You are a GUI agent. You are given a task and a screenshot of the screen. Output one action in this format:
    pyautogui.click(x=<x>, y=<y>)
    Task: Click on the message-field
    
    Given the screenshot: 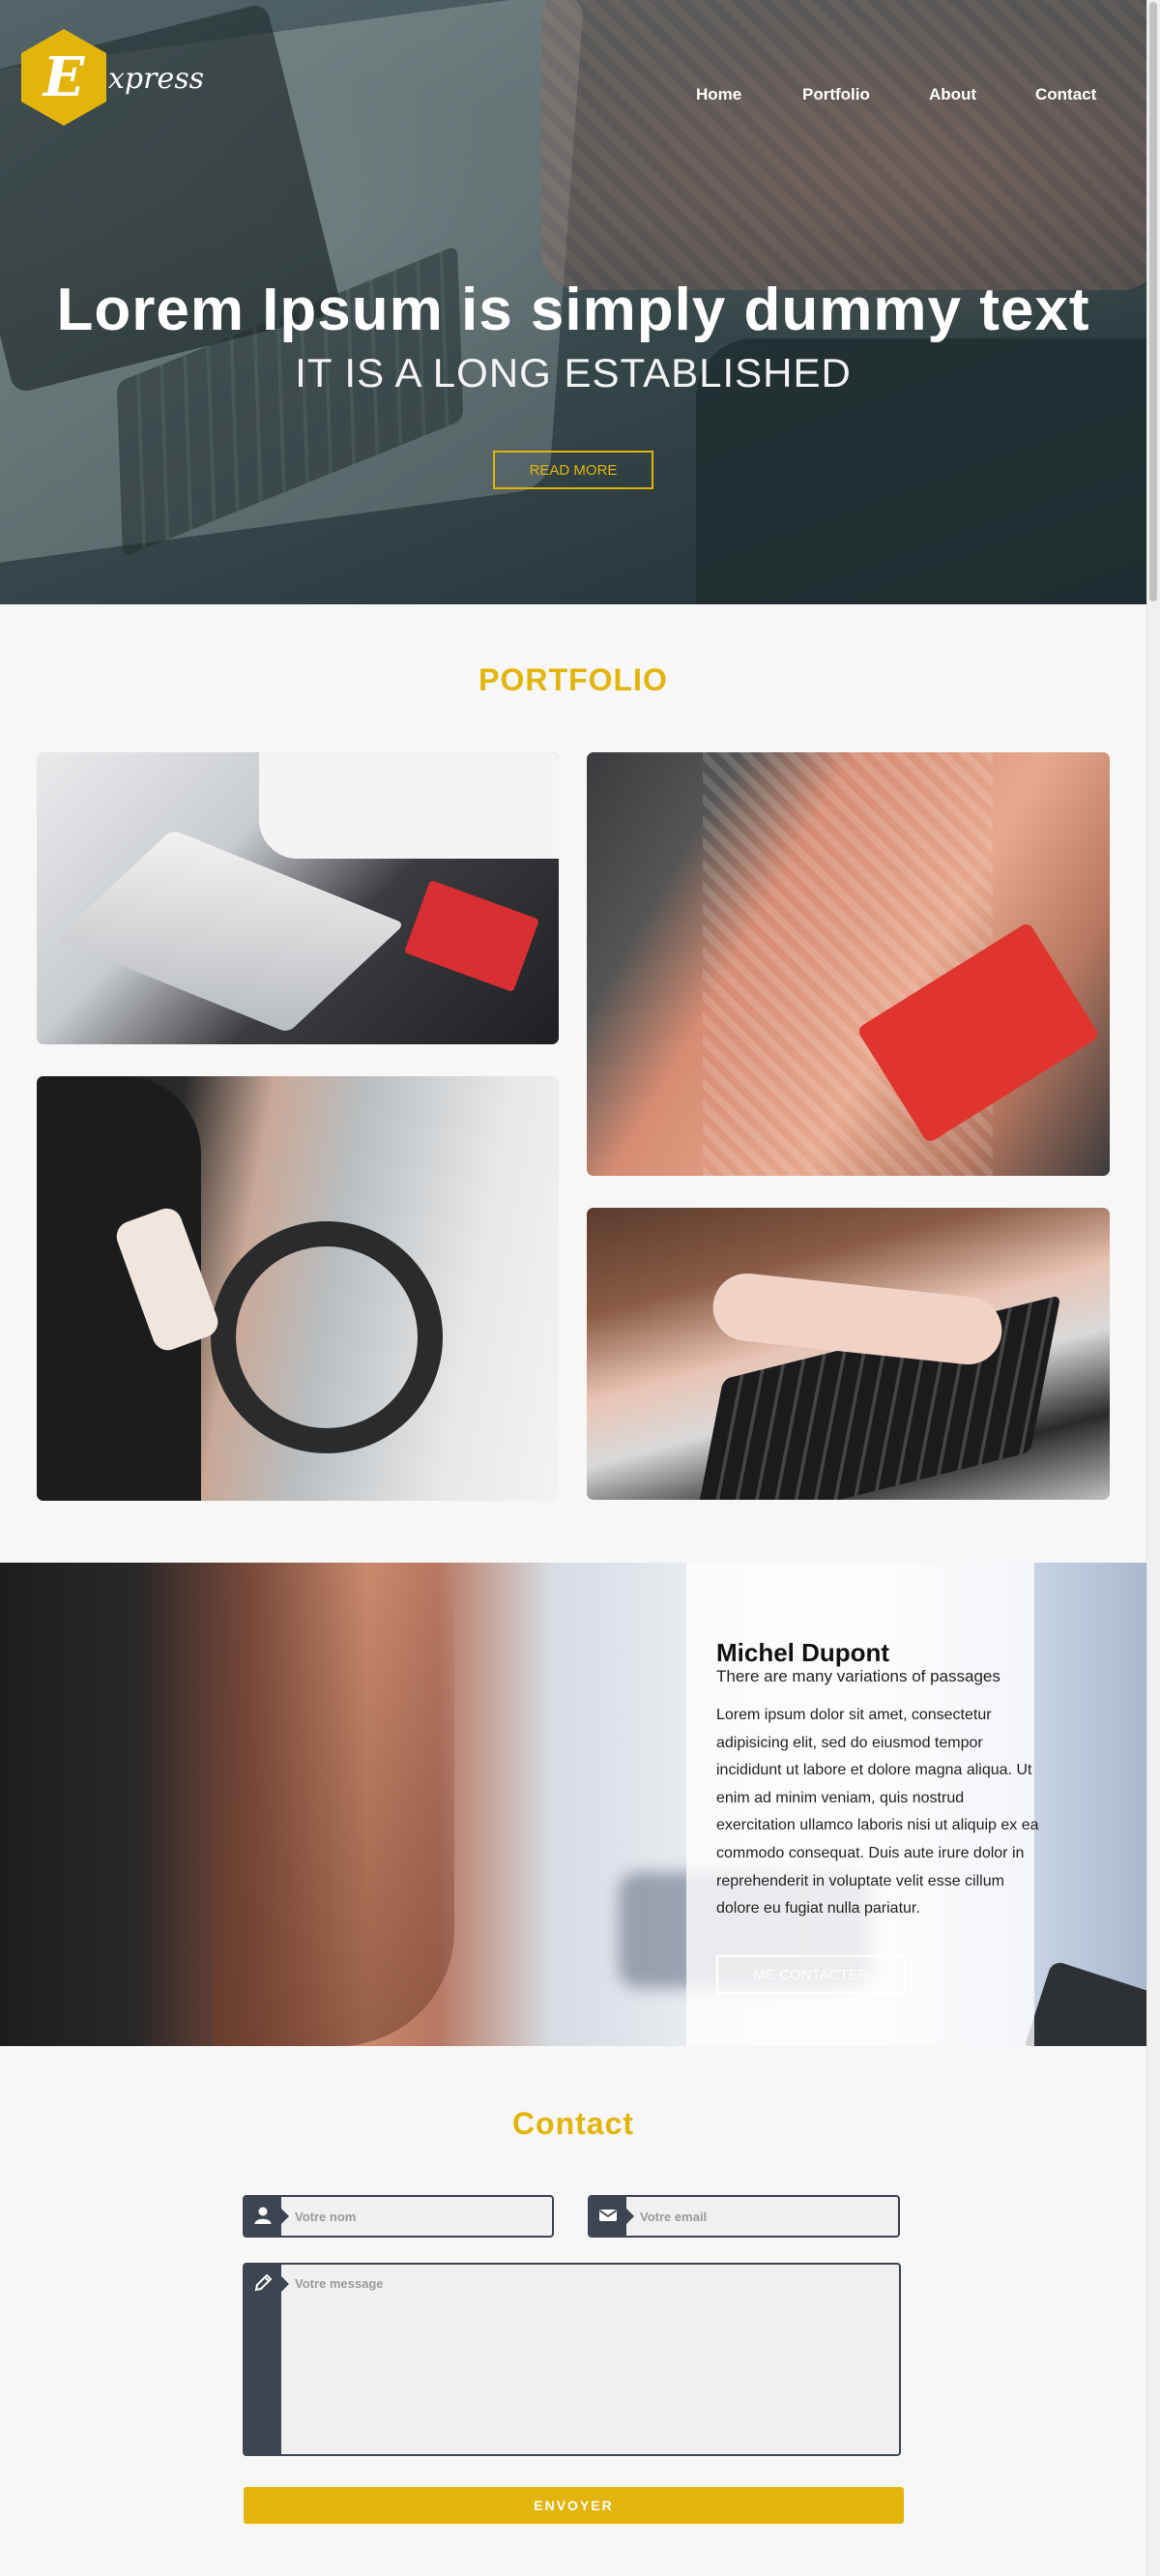 What is the action you would take?
    pyautogui.click(x=572, y=2359)
    